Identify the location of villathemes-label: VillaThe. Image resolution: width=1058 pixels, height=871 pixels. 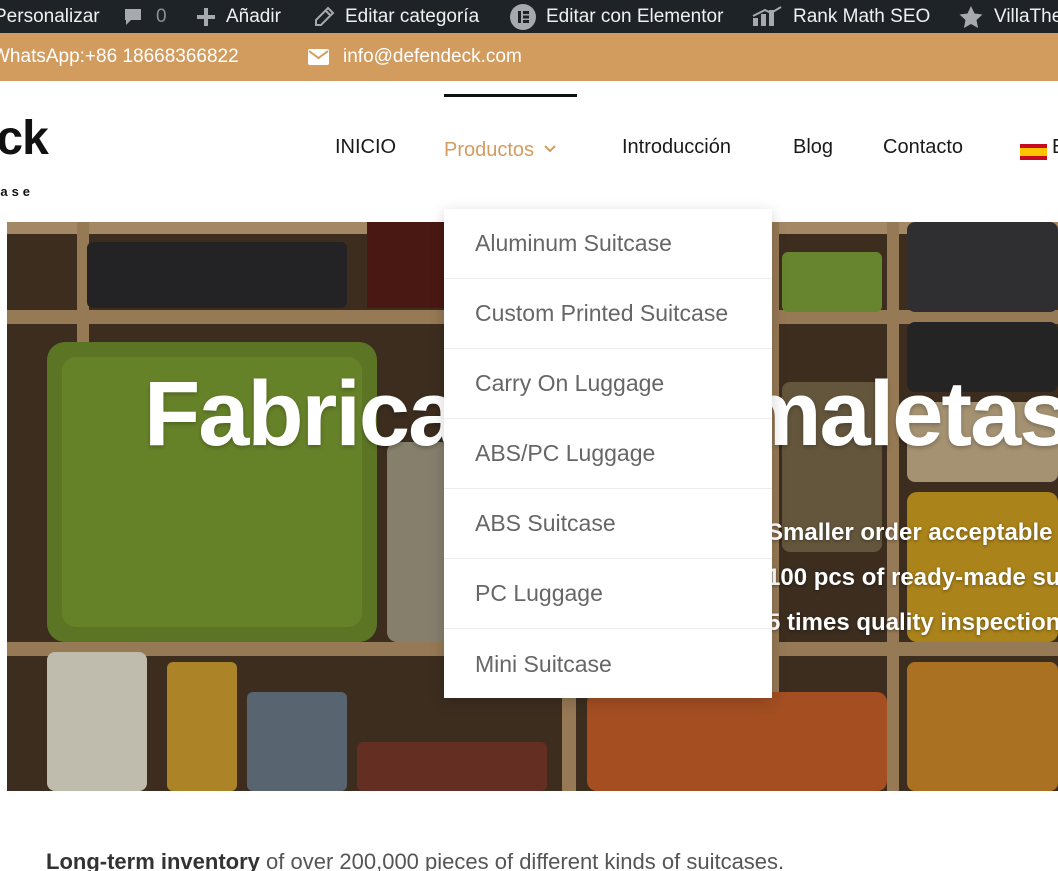
(1026, 16).